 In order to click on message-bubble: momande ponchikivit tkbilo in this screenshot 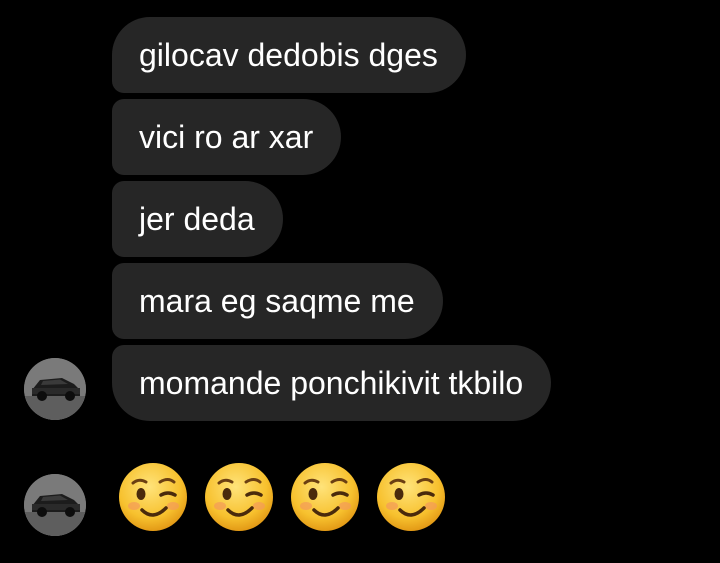, I will do `click(332, 383)`.